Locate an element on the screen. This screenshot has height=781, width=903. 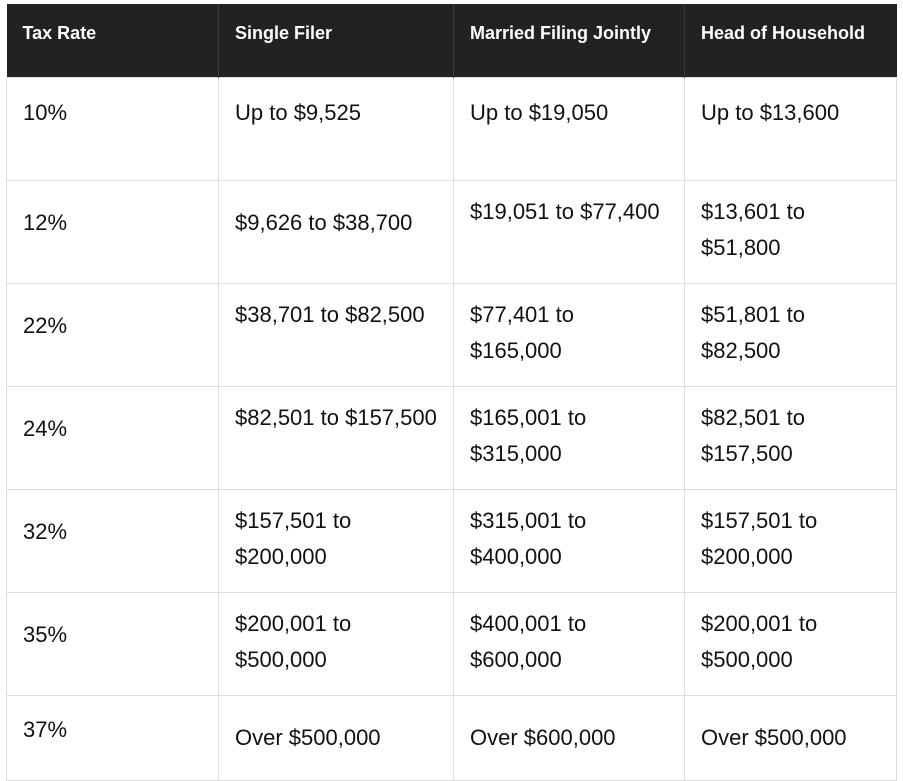
cell-head-of-household: Up to $13,600 is located at coordinates (790, 128).